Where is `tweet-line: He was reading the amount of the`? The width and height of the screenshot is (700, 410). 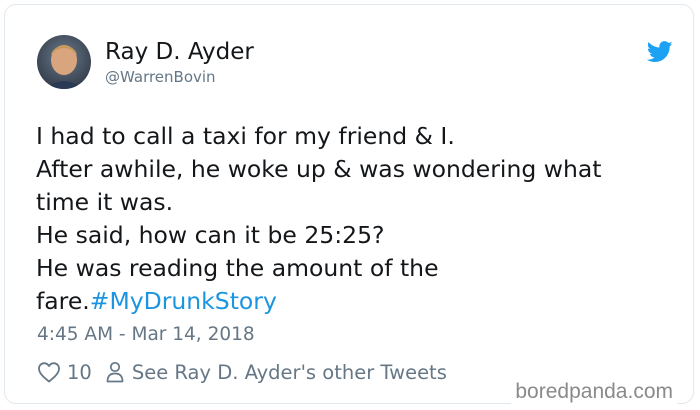
tweet-line: He was reading the amount of the is located at coordinates (237, 268).